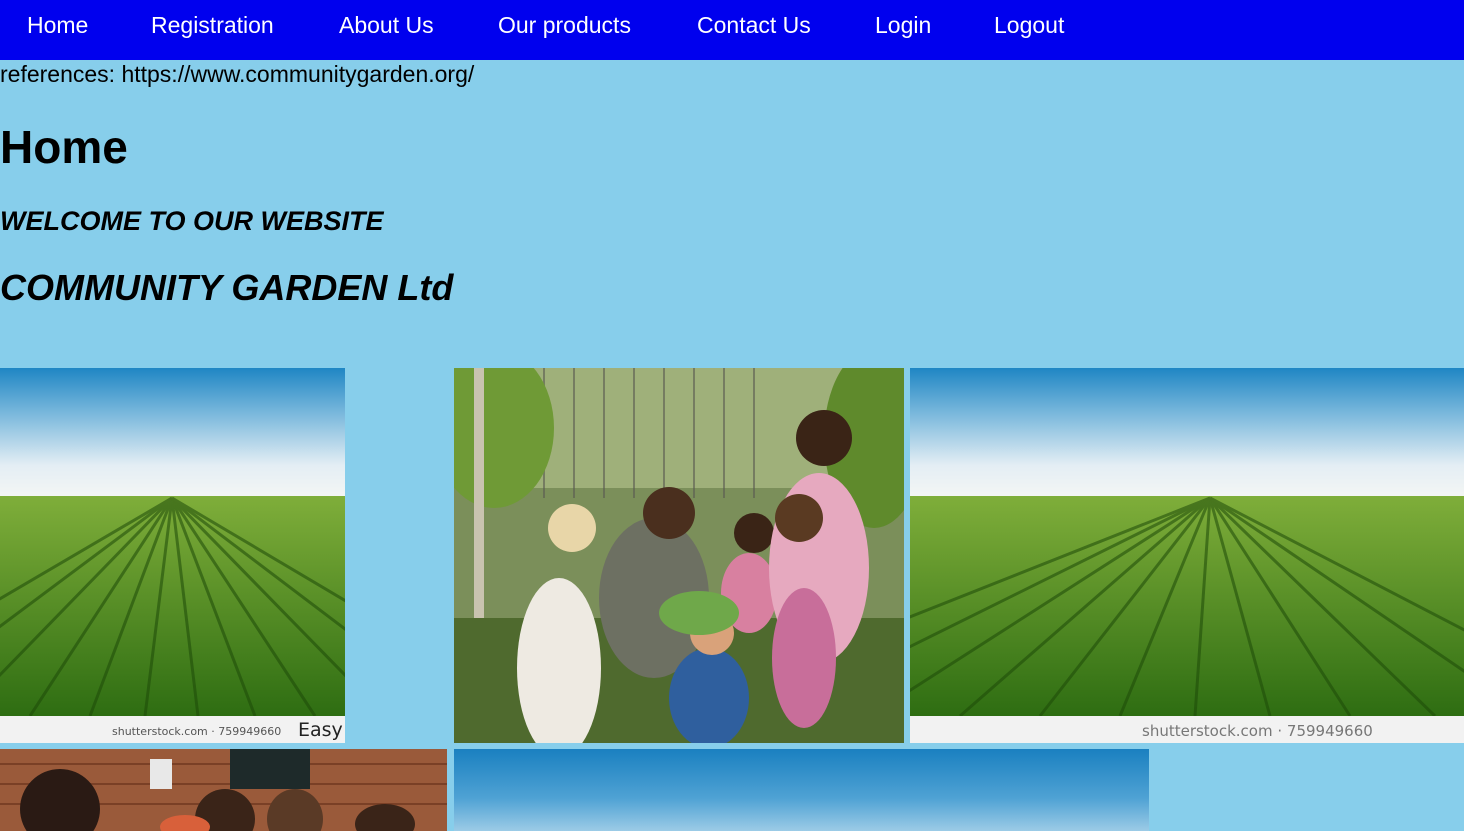 The height and width of the screenshot is (831, 1464). I want to click on watermark-text-1: shutterstock.com · 759949660, so click(196, 731).